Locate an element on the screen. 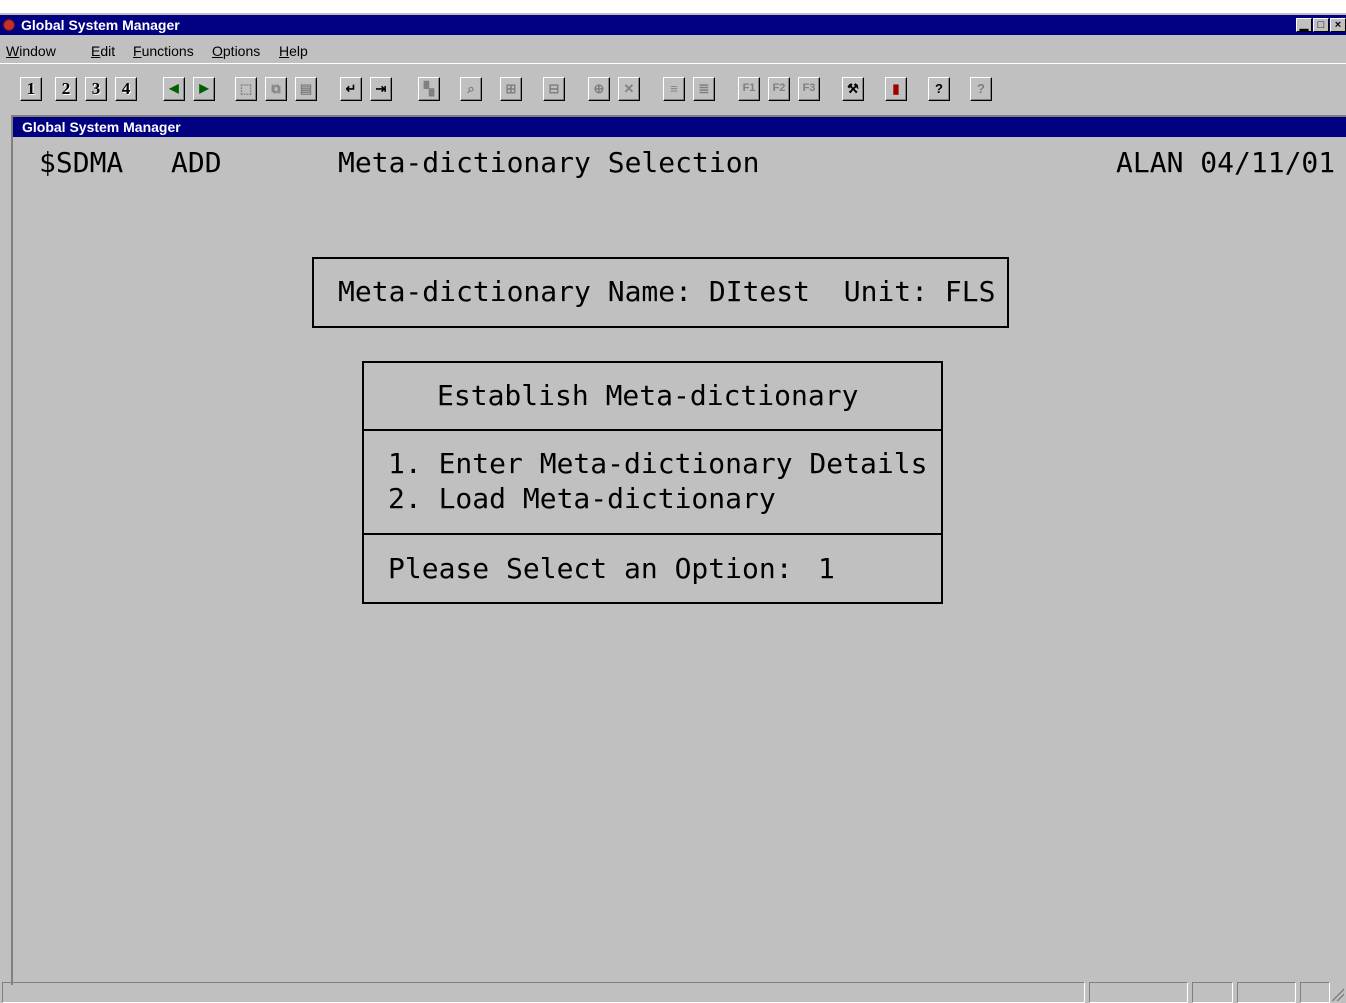 The image size is (1346, 1003). screen-1-button: 1 is located at coordinates (31, 89).